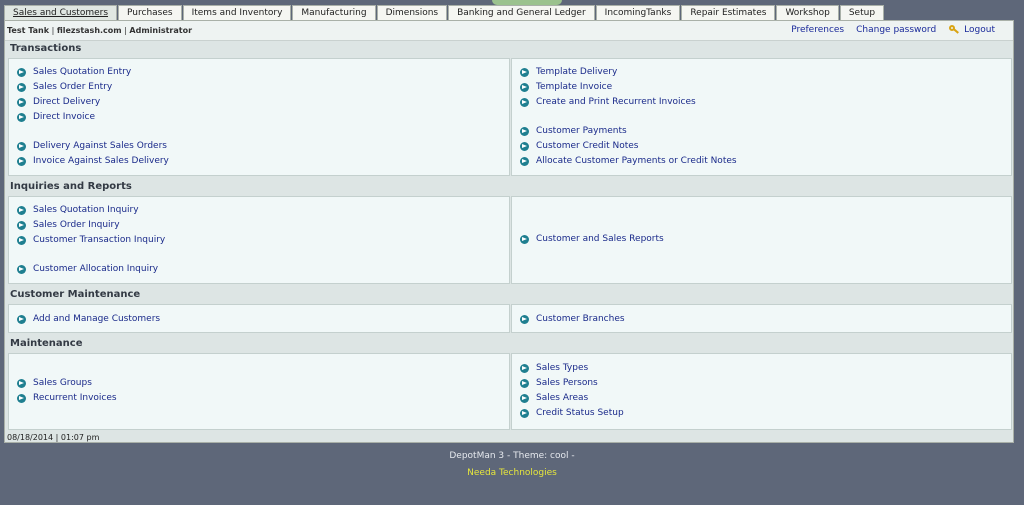 The height and width of the screenshot is (505, 1024). Describe the element at coordinates (761, 240) in the screenshot. I see `inquiries-right-box: Customer and Sales Reports` at that location.